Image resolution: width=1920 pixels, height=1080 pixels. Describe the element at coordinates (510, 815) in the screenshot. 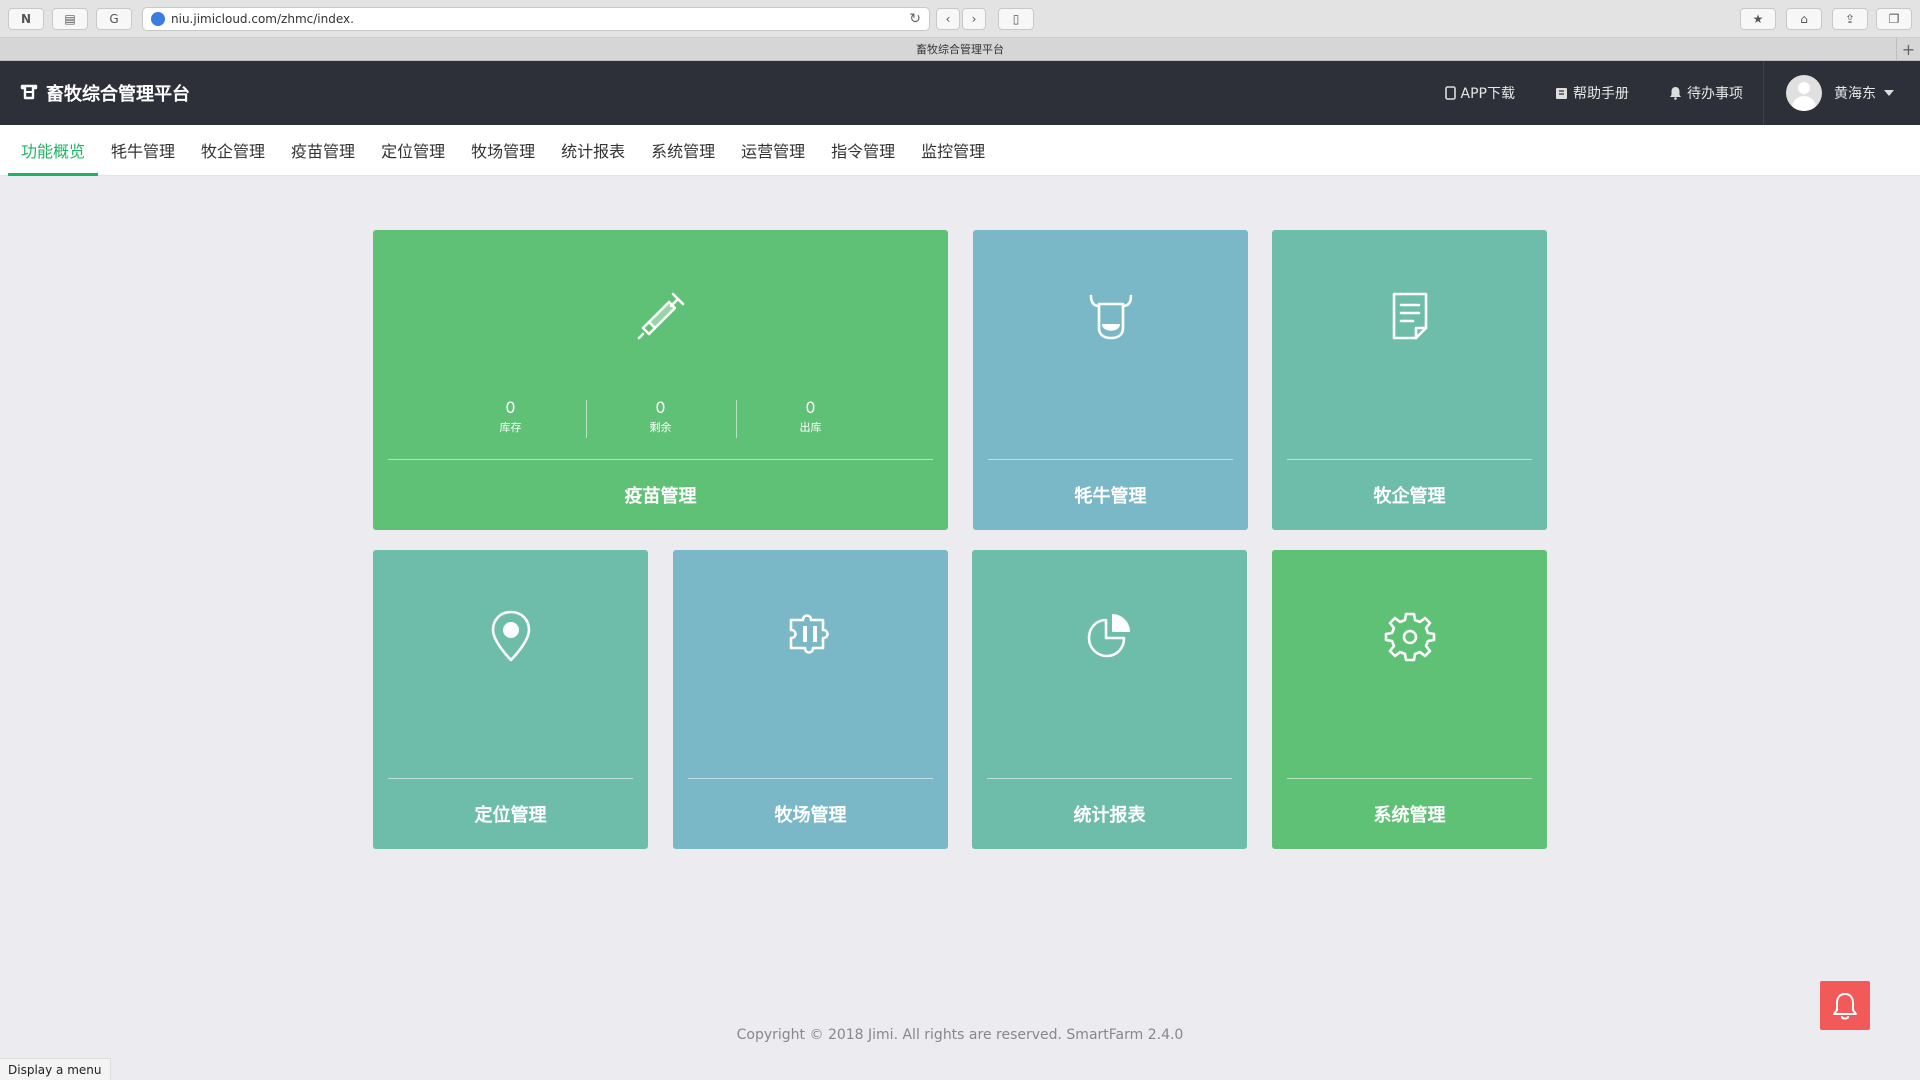

I see `tile-location-label: 定位管理` at that location.